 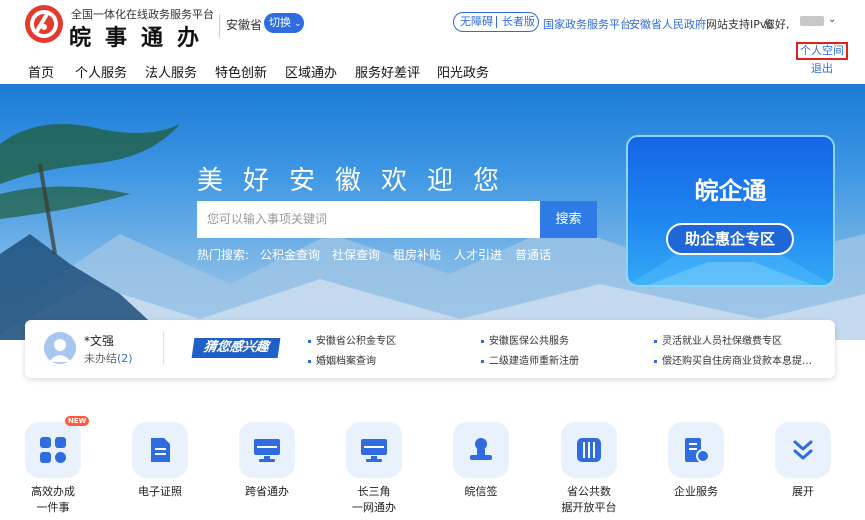 I want to click on header-divider, so click(x=219, y=26).